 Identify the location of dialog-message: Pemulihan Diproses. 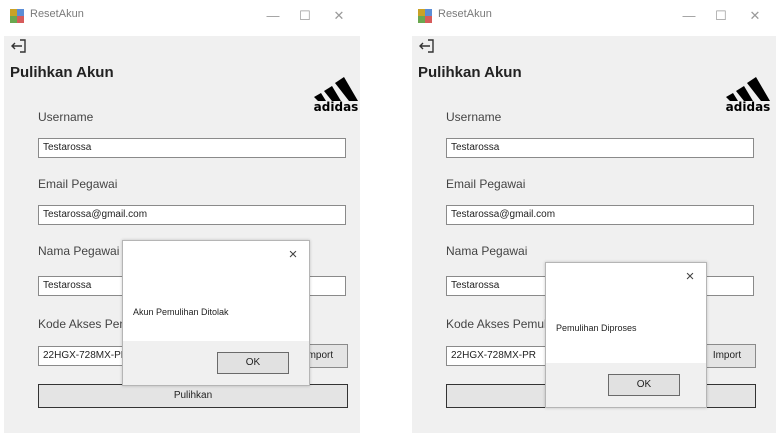
(596, 328).